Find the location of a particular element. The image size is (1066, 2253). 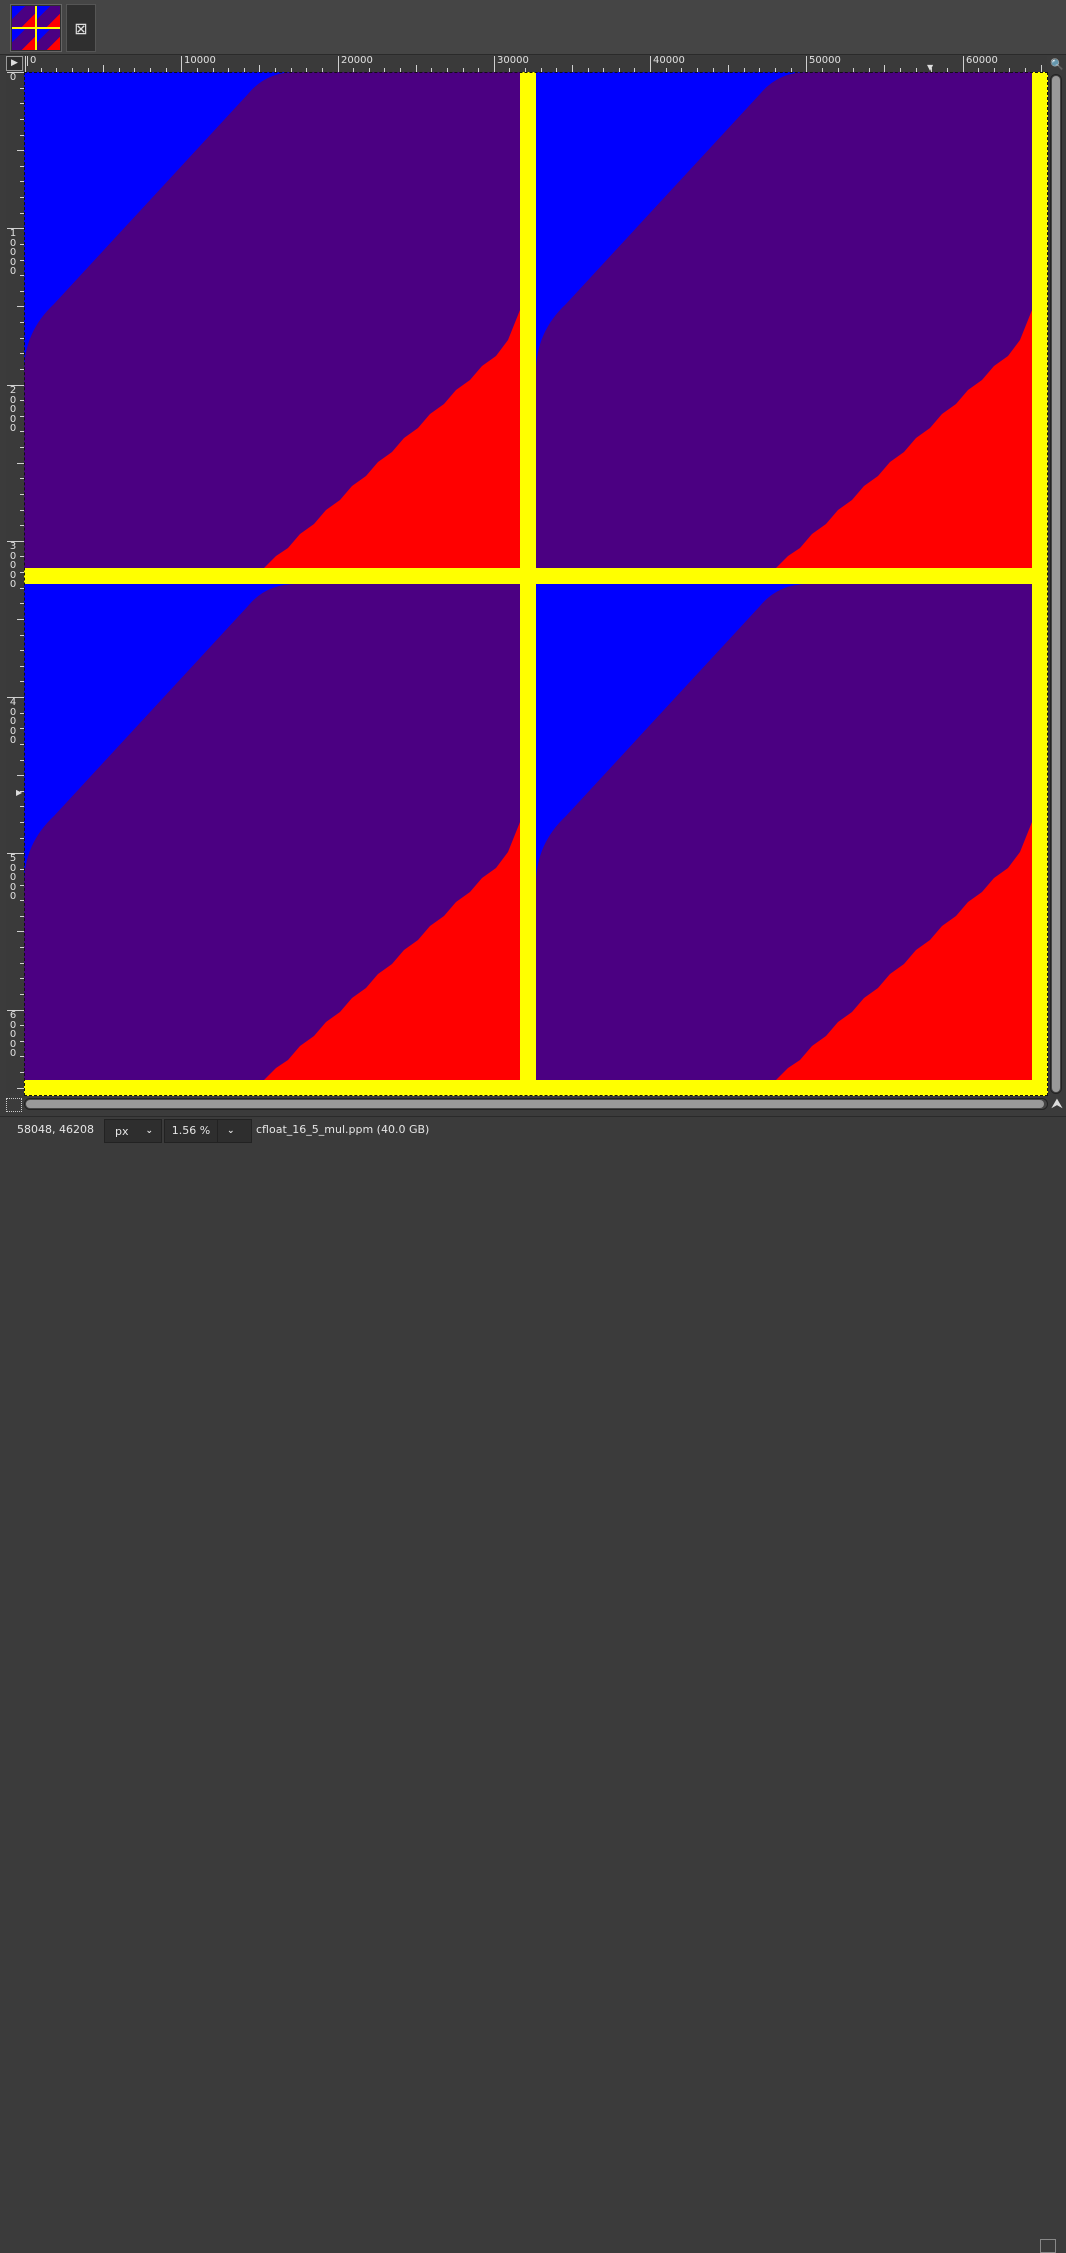

image-tab-bar: ⊠ is located at coordinates (533, 27).